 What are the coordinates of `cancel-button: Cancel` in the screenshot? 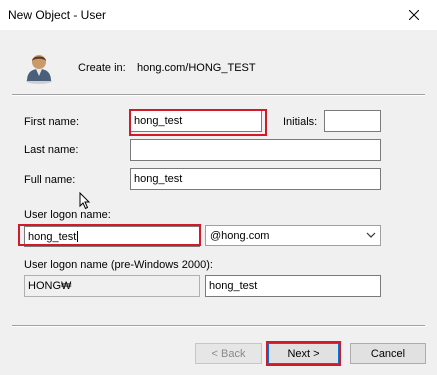 It's located at (388, 353).